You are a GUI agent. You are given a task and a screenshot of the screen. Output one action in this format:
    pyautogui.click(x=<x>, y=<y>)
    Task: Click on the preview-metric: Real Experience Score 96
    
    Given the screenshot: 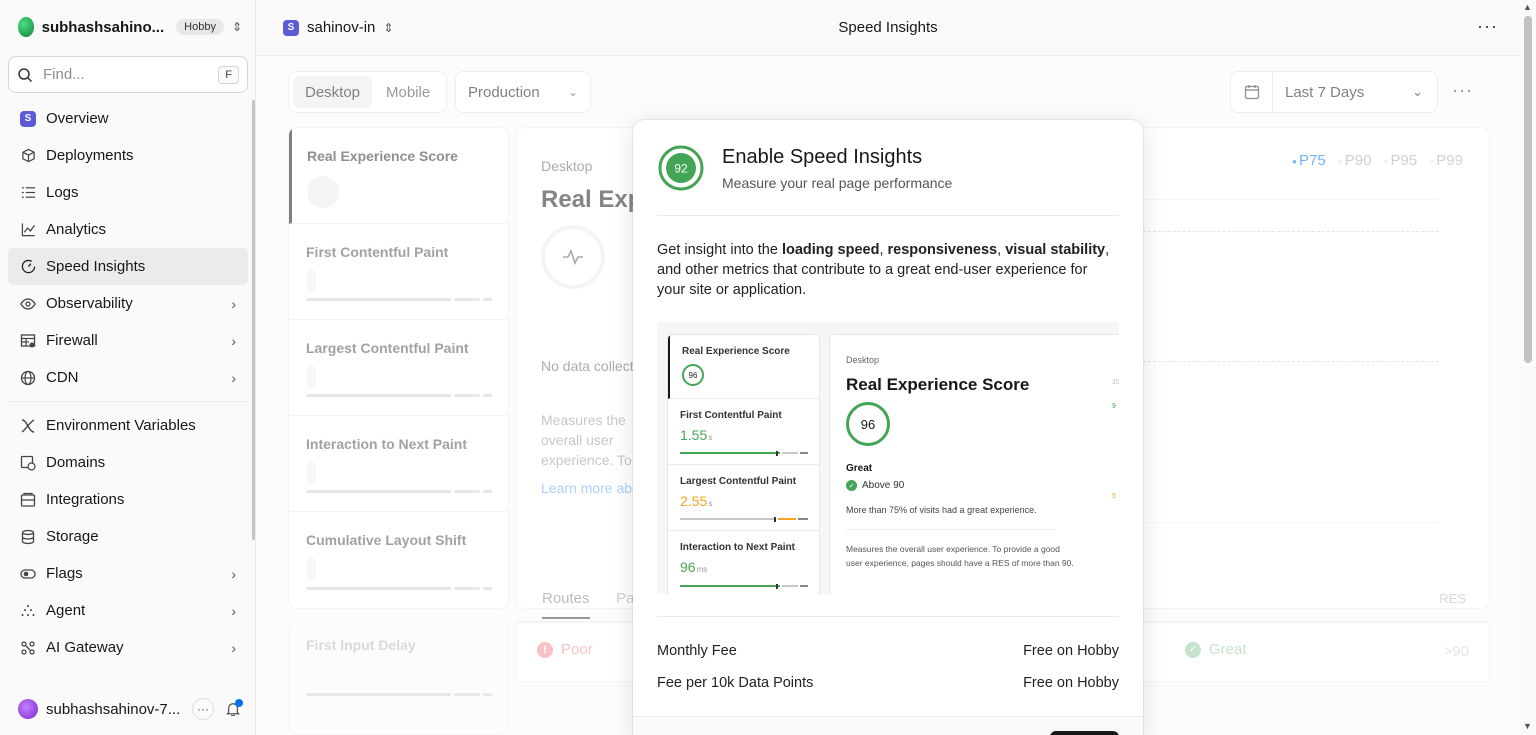 What is the action you would take?
    pyautogui.click(x=743, y=367)
    